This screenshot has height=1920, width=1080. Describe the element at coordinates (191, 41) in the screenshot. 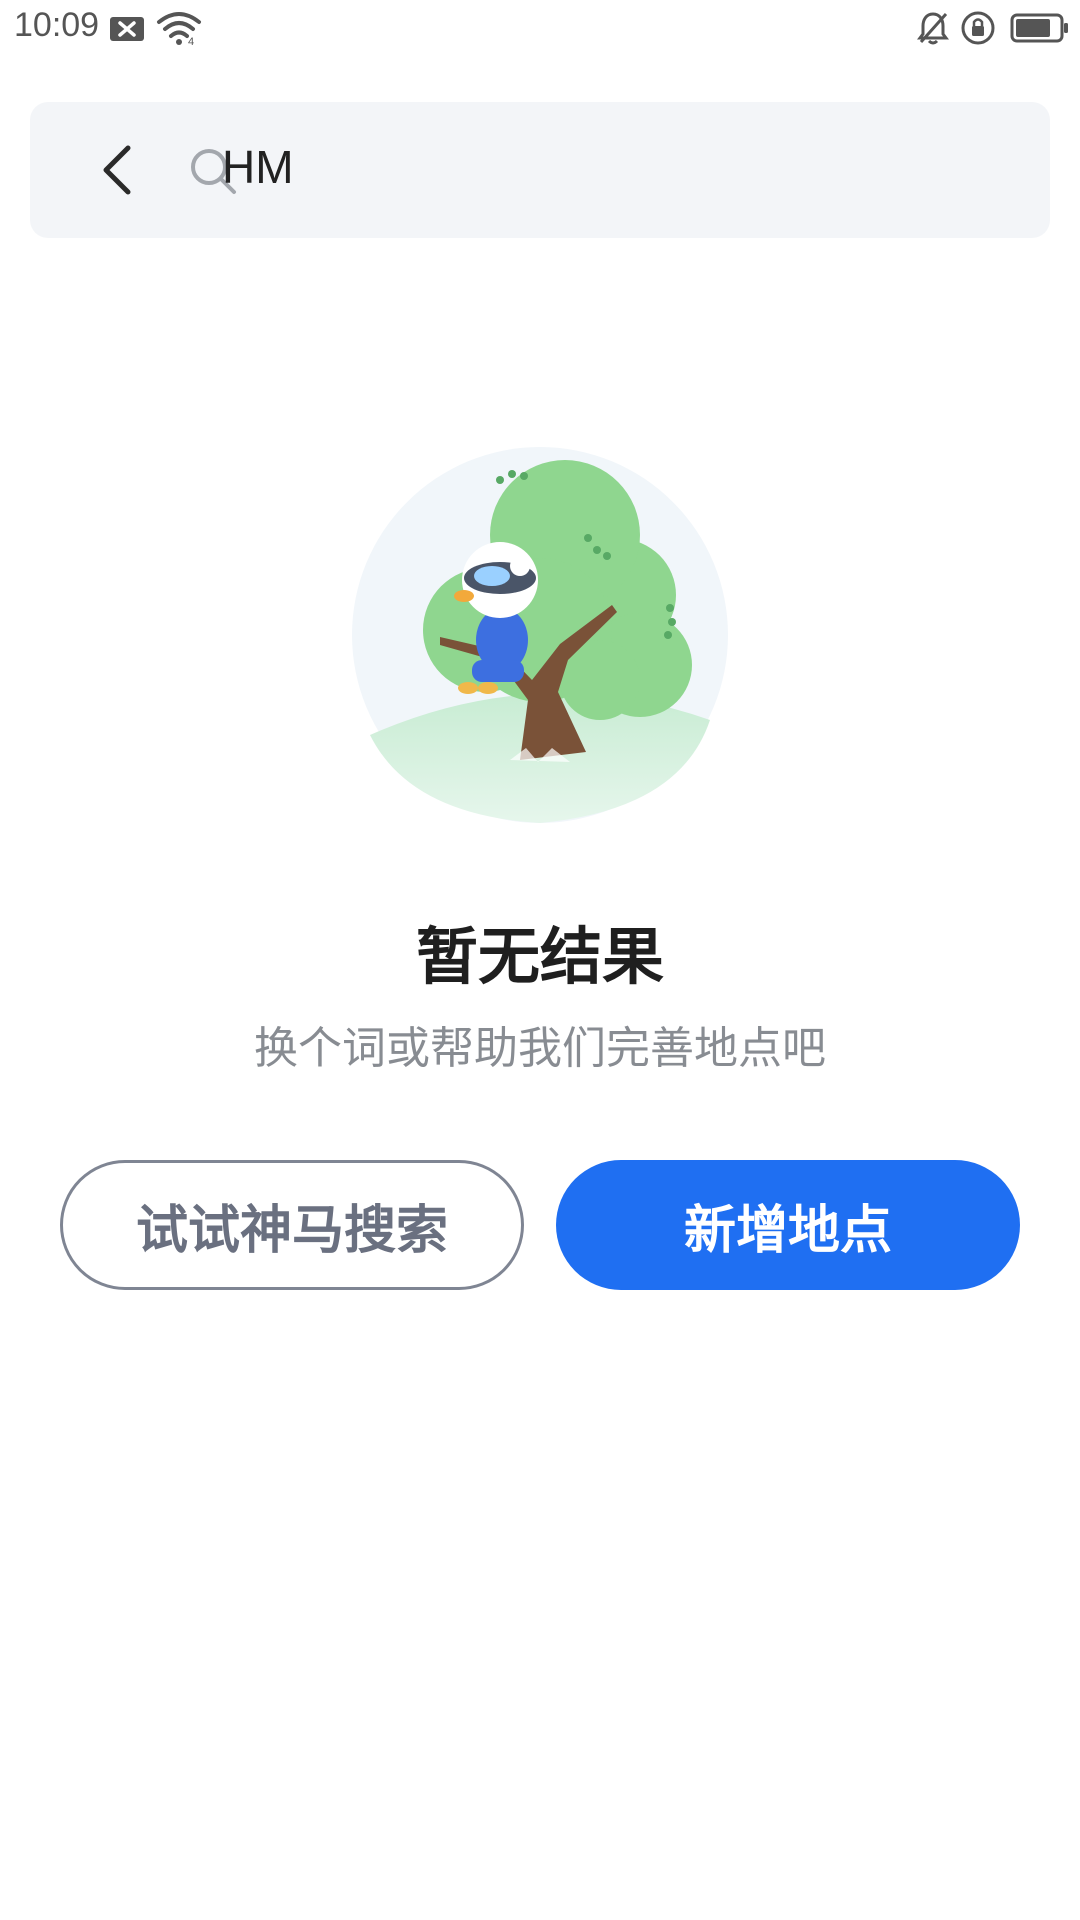

I see `svg-text: 4` at that location.